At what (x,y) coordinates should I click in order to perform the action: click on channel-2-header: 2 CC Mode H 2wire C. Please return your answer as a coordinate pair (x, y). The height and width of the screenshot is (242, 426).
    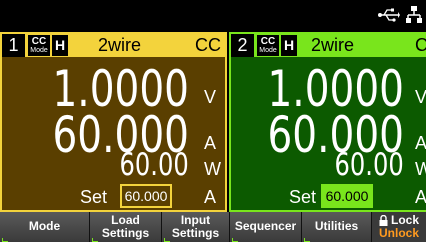
    Looking at the image, I should click on (328, 45).